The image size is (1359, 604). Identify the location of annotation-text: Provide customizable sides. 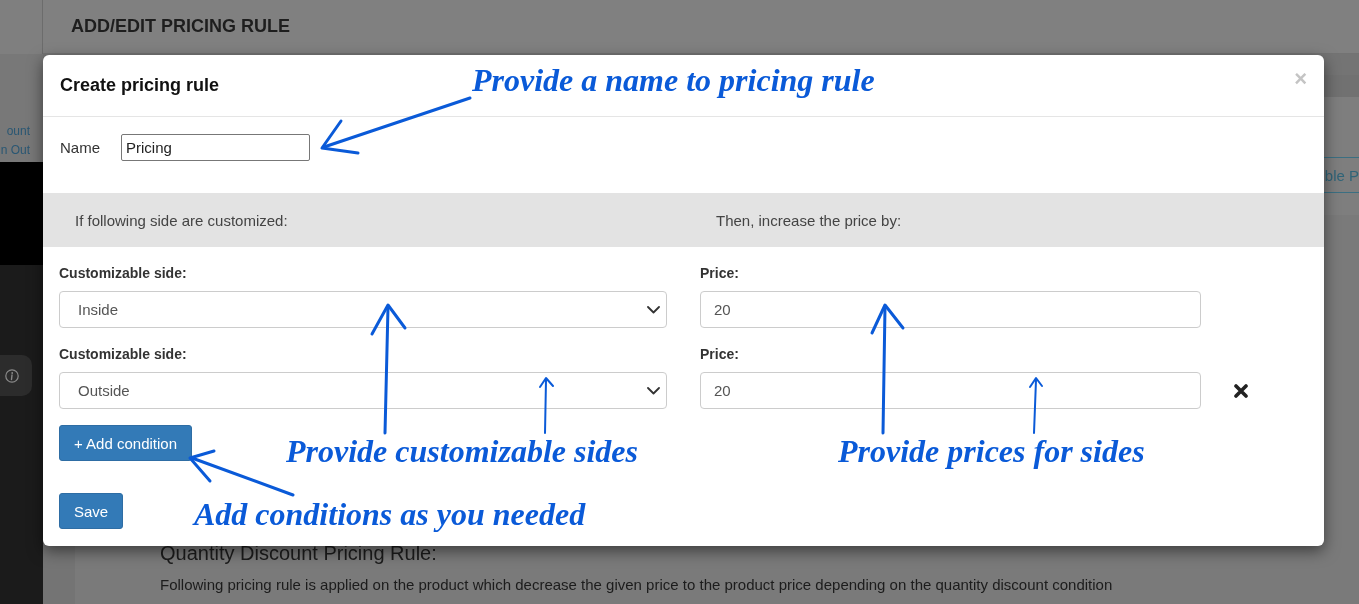
(462, 451).